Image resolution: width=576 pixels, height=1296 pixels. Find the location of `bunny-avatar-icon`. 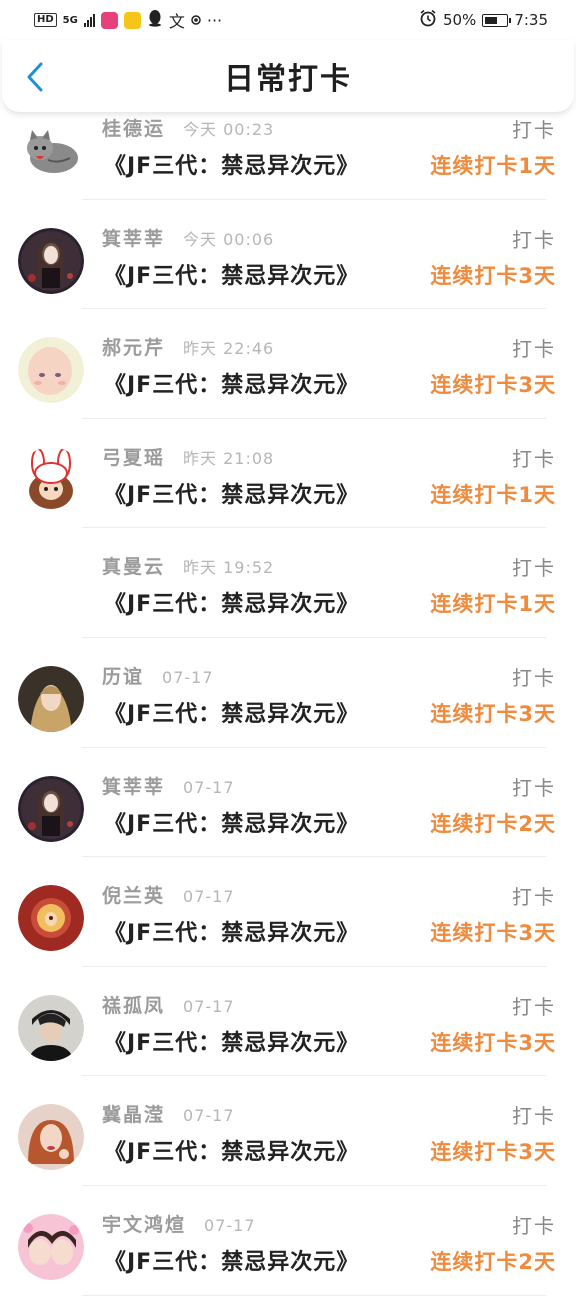

bunny-avatar-icon is located at coordinates (51, 479).